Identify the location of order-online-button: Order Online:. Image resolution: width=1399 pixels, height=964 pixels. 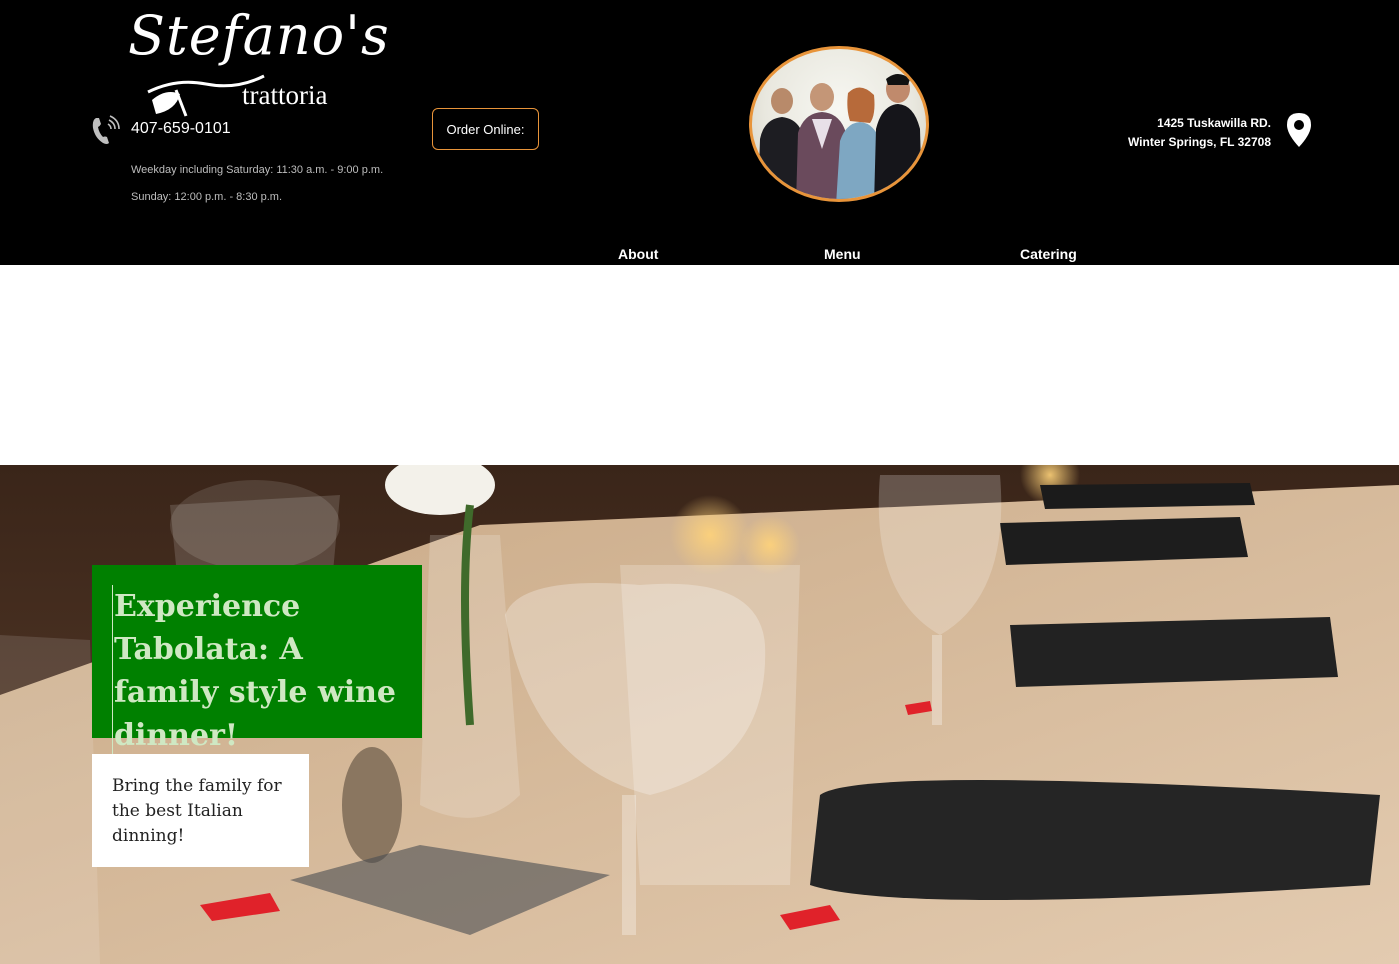
(485, 129).